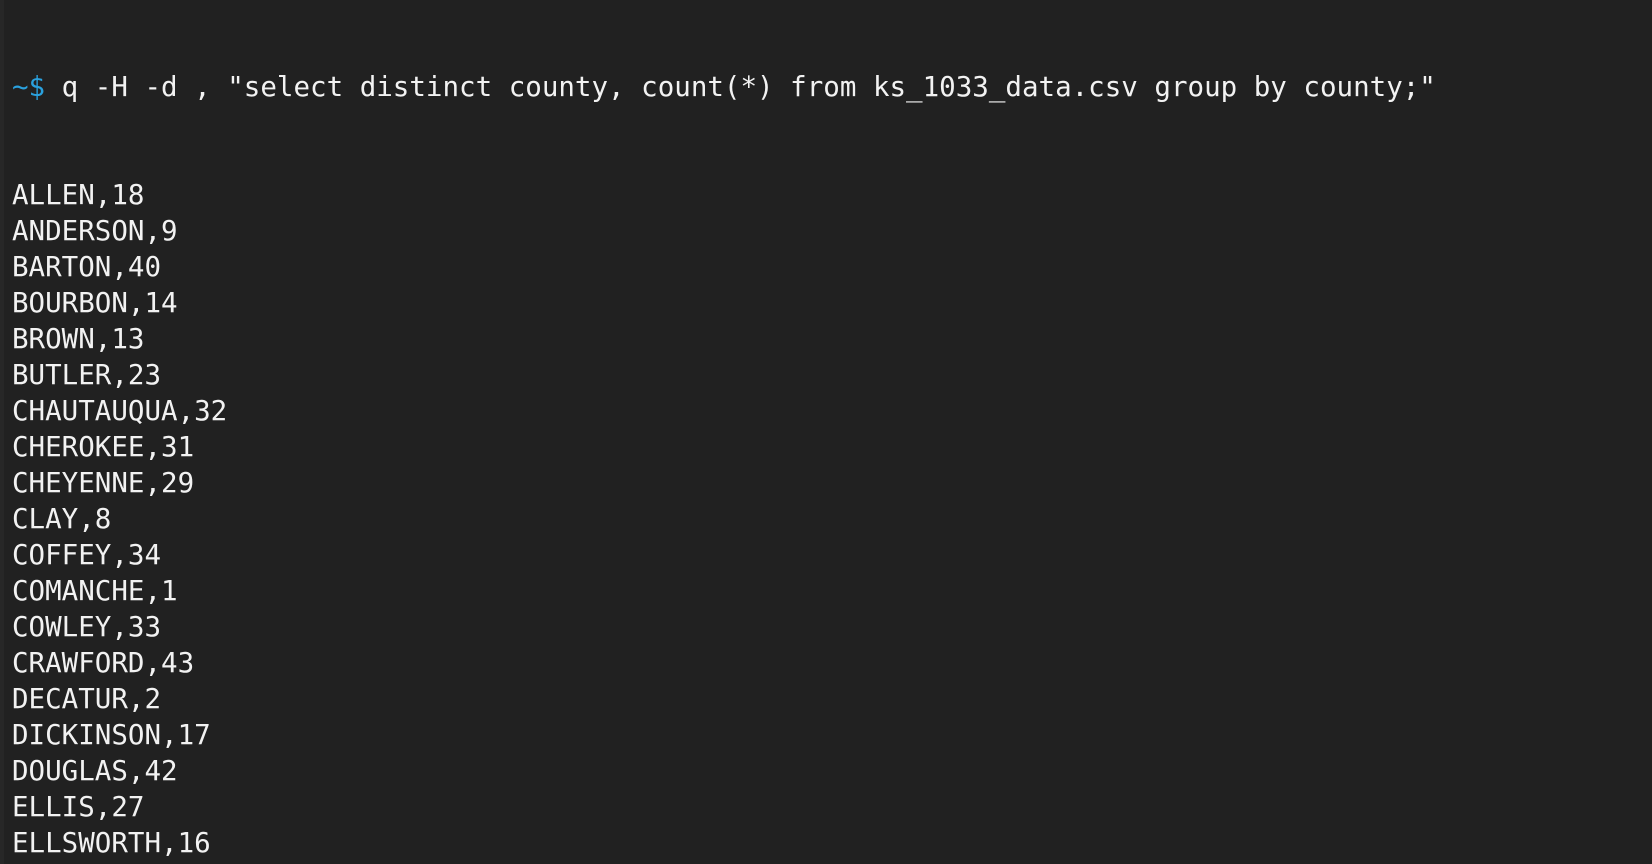 The image size is (1652, 864). What do you see at coordinates (87, 555) in the screenshot?
I see `output-line: COFFEY,34` at bounding box center [87, 555].